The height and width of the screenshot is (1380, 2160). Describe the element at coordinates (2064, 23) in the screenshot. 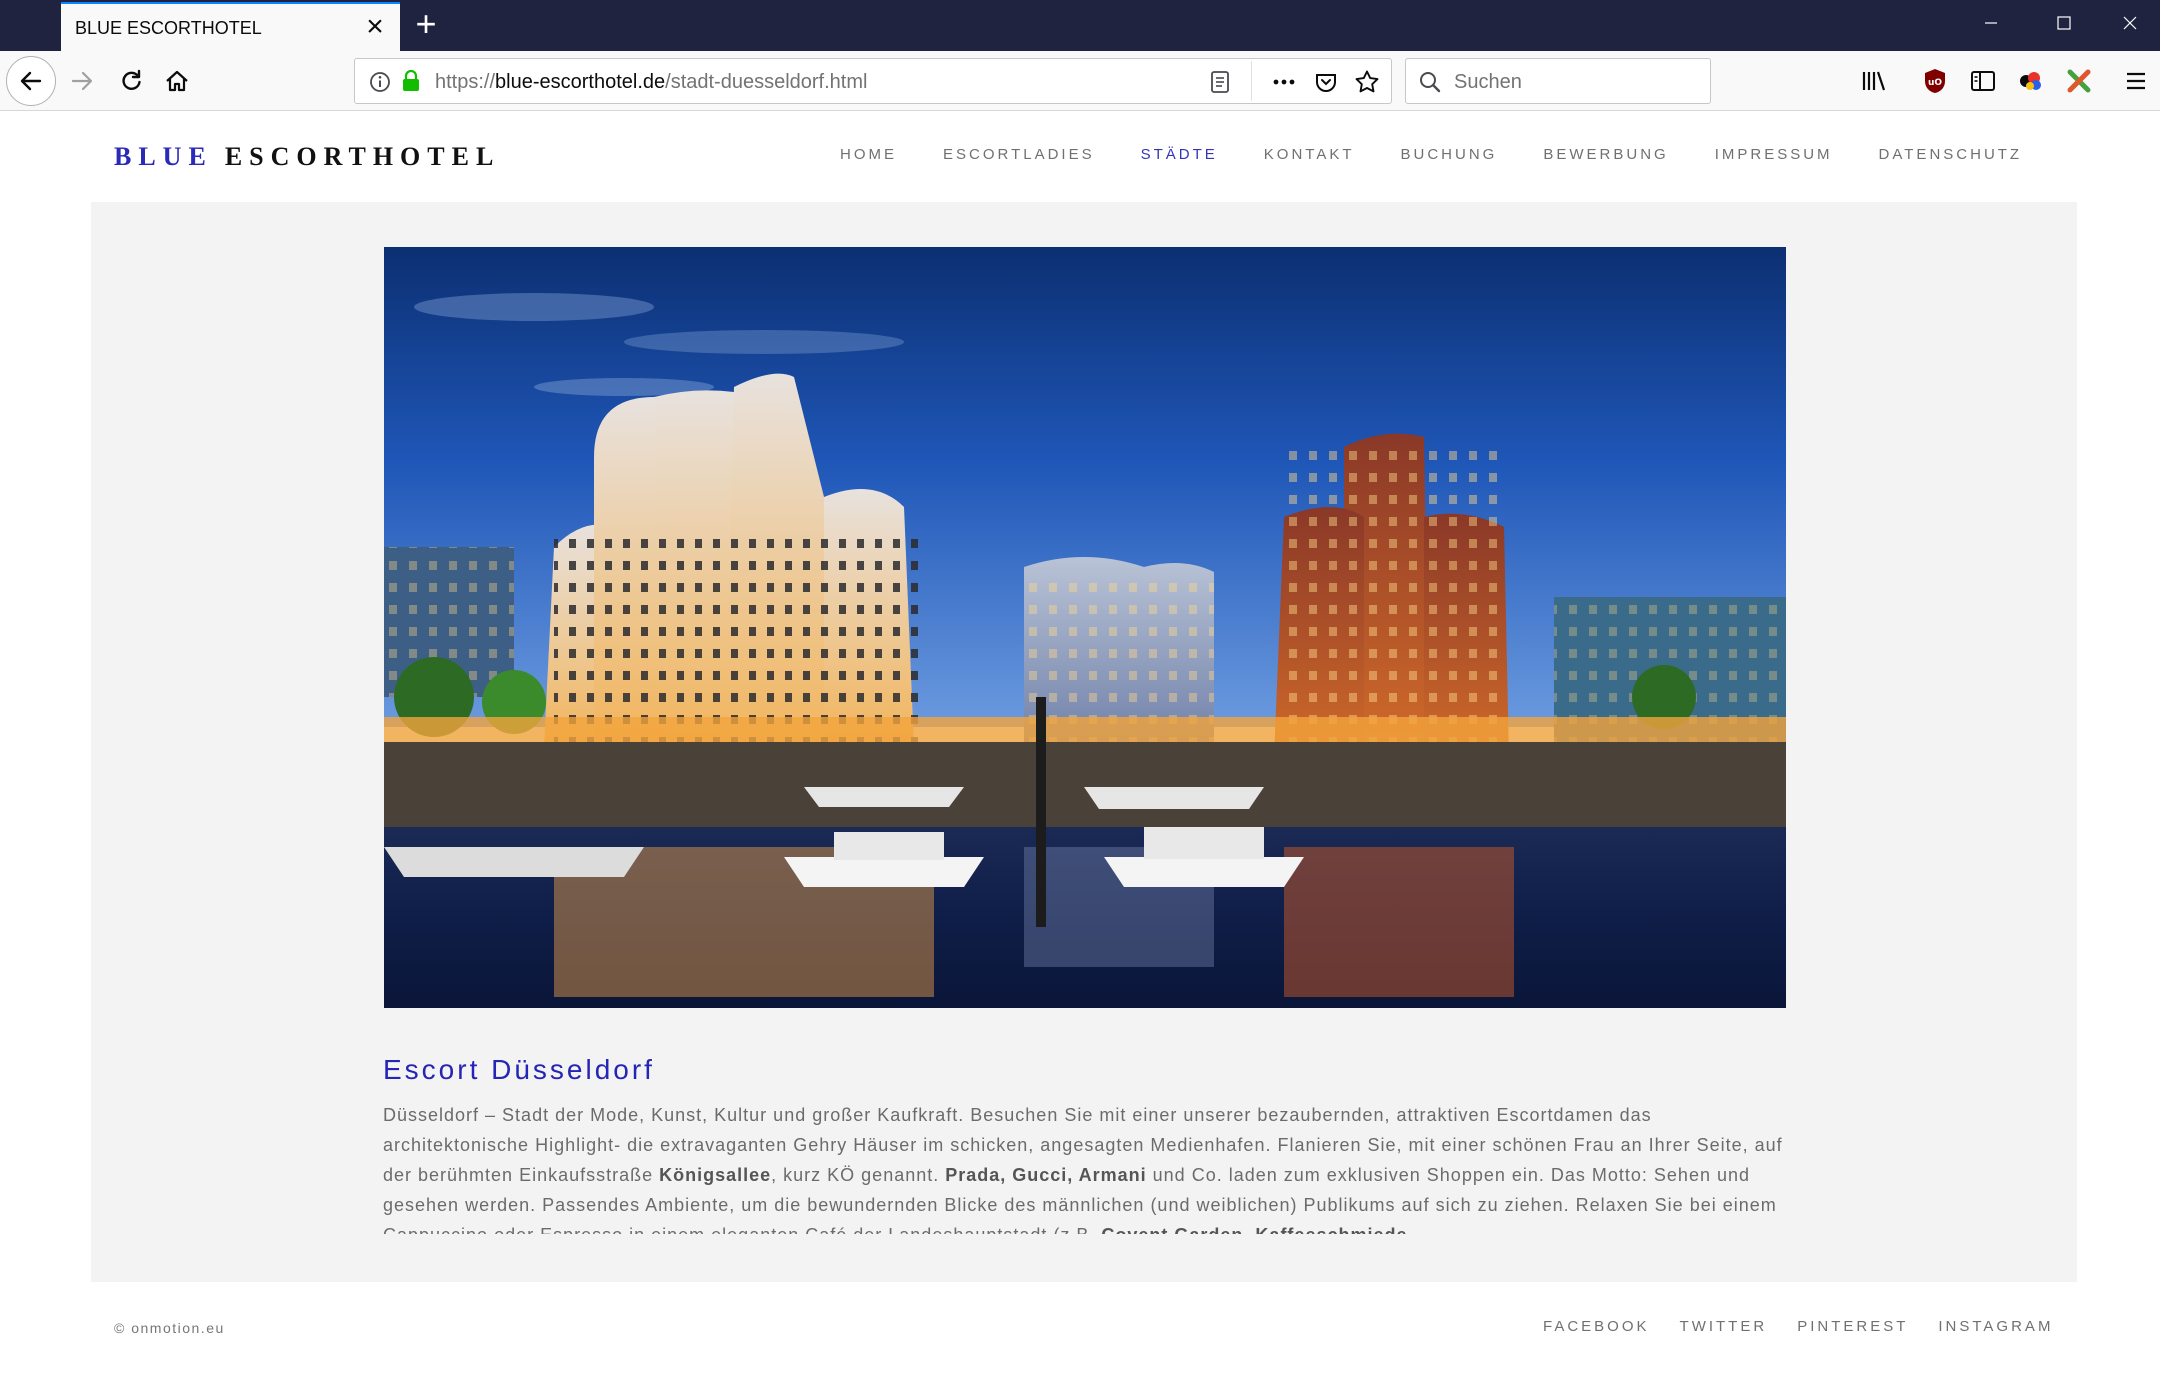

I see `maximize-icon` at that location.